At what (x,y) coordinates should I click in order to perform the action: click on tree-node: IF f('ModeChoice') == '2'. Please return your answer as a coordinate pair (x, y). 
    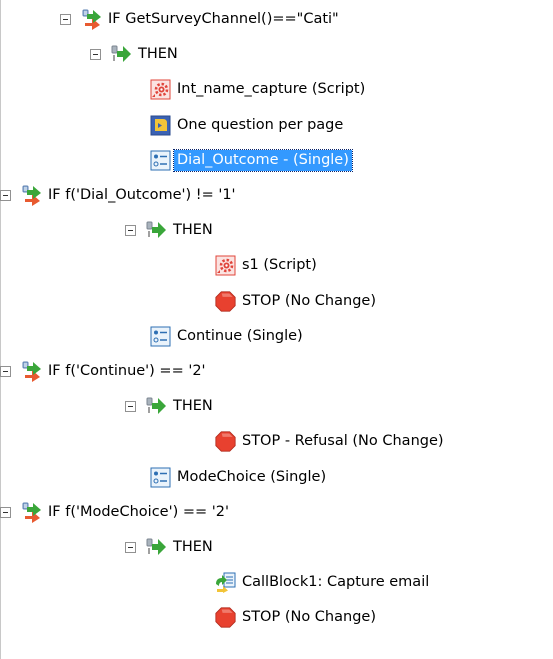
    Looking at the image, I should click on (116, 512).